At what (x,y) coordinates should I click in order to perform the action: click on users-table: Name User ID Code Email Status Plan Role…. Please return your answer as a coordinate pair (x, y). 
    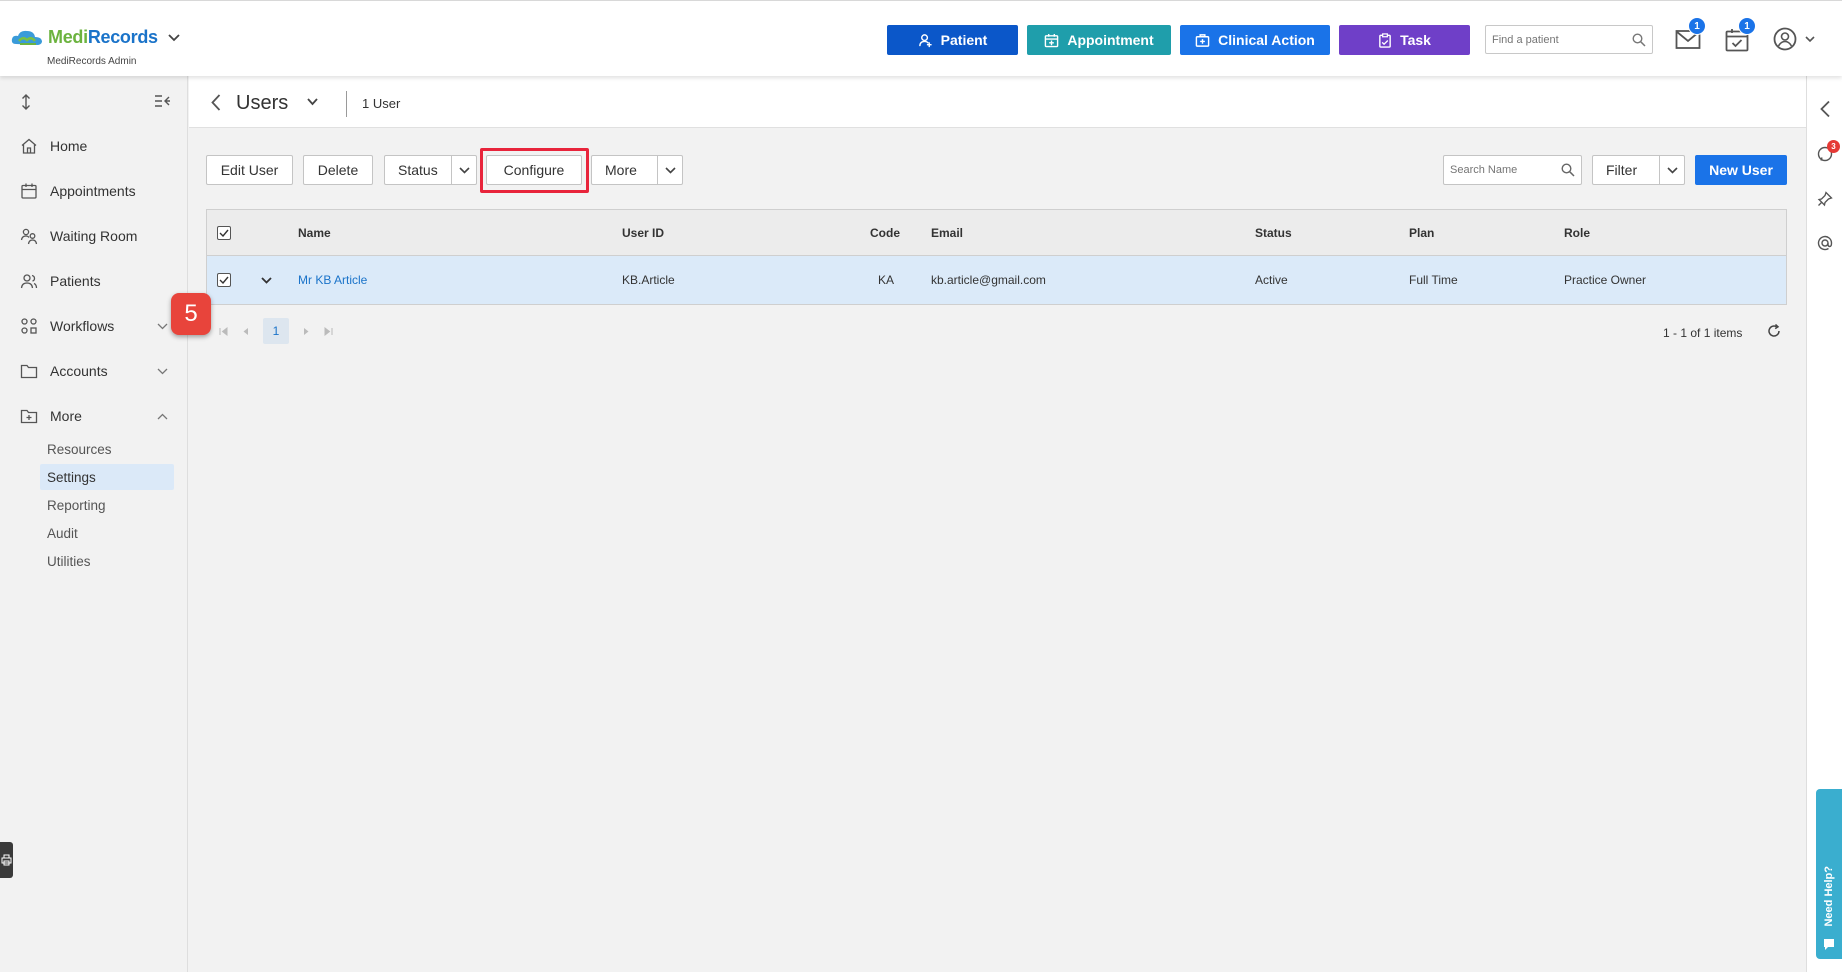
    Looking at the image, I should click on (996, 257).